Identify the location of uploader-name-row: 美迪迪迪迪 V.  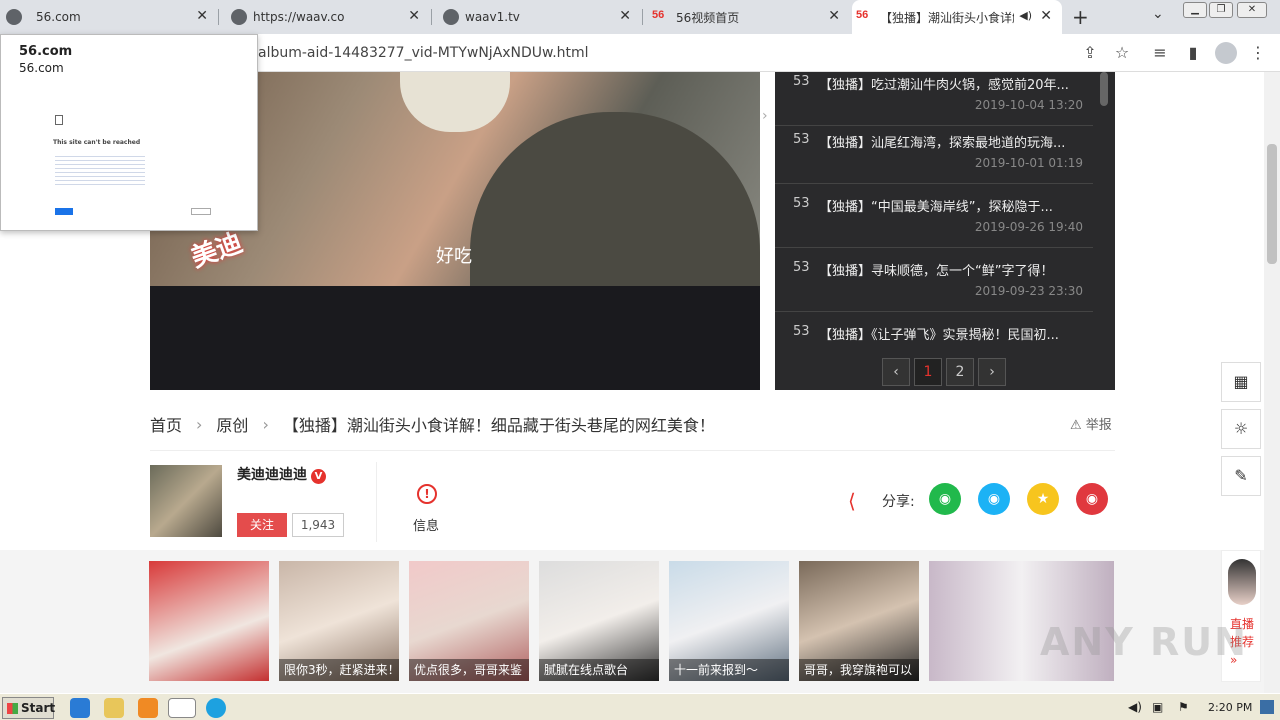
(281, 474).